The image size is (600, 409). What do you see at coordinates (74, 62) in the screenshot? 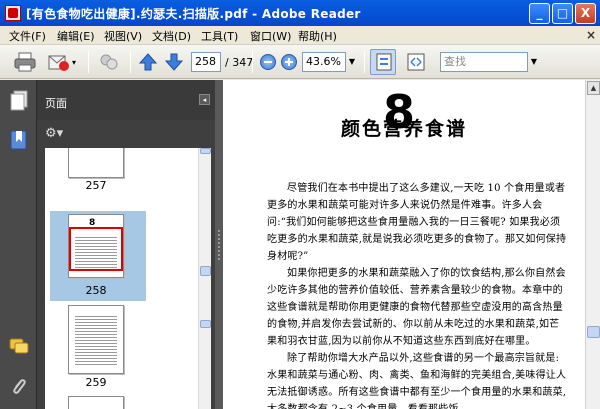
I see `email-dropdown-icon: ▾` at bounding box center [74, 62].